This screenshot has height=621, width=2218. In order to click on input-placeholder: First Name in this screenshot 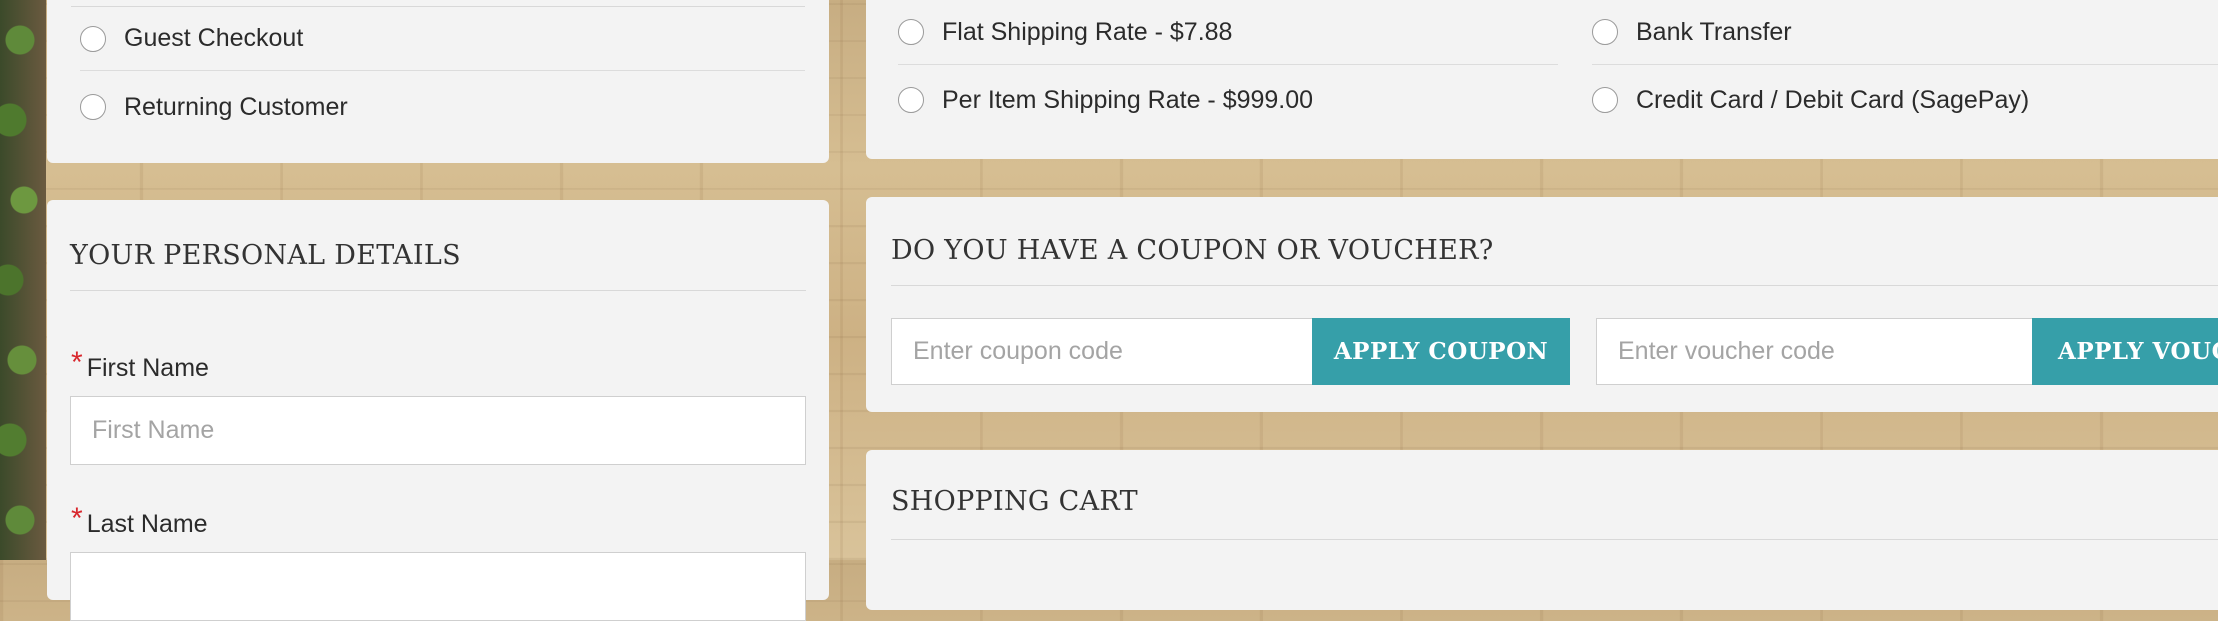, I will do `click(153, 430)`.